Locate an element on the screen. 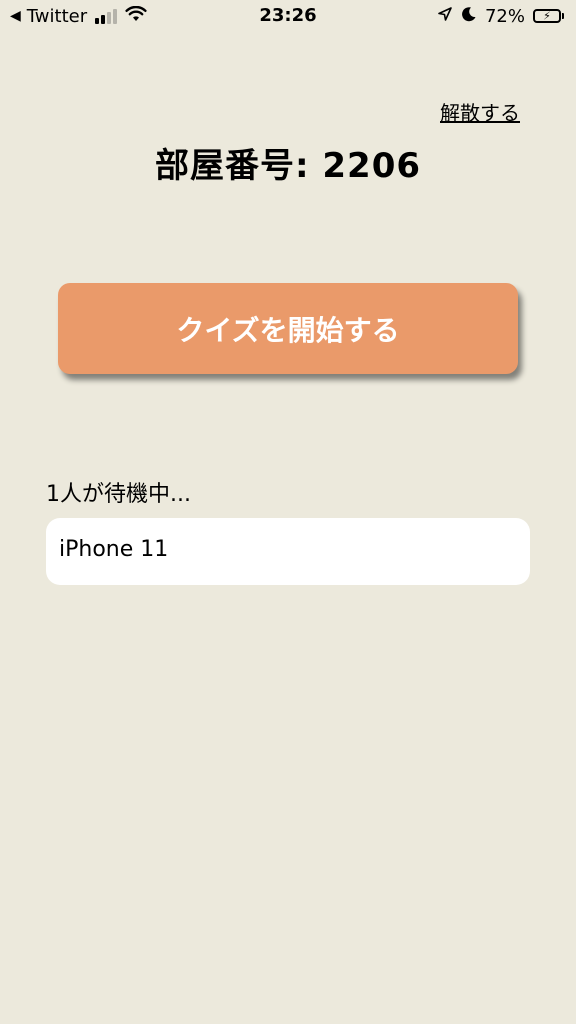 This screenshot has height=1024, width=576. charging-bolt-icon: ⚡ is located at coordinates (547, 16).